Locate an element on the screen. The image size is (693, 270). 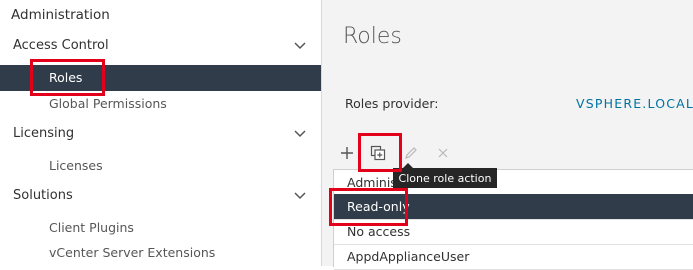
section-label: Access Control is located at coordinates (61, 45).